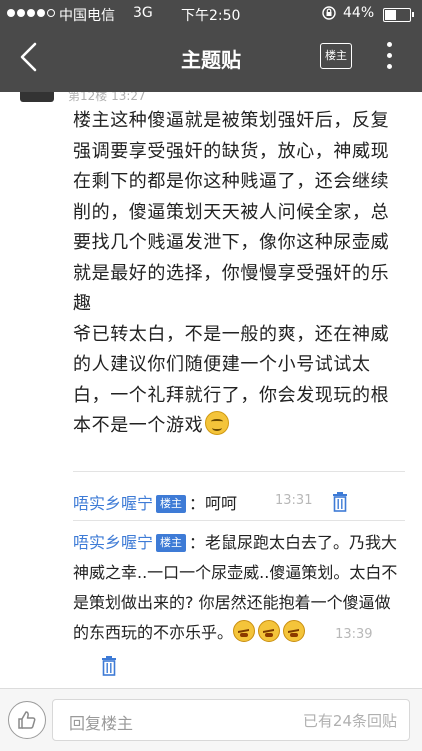 This screenshot has height=751, width=422. Describe the element at coordinates (239, 502) in the screenshot. I see `reply-item: 唔实乡喔宁 楼主 ：呵呵 13:31` at that location.